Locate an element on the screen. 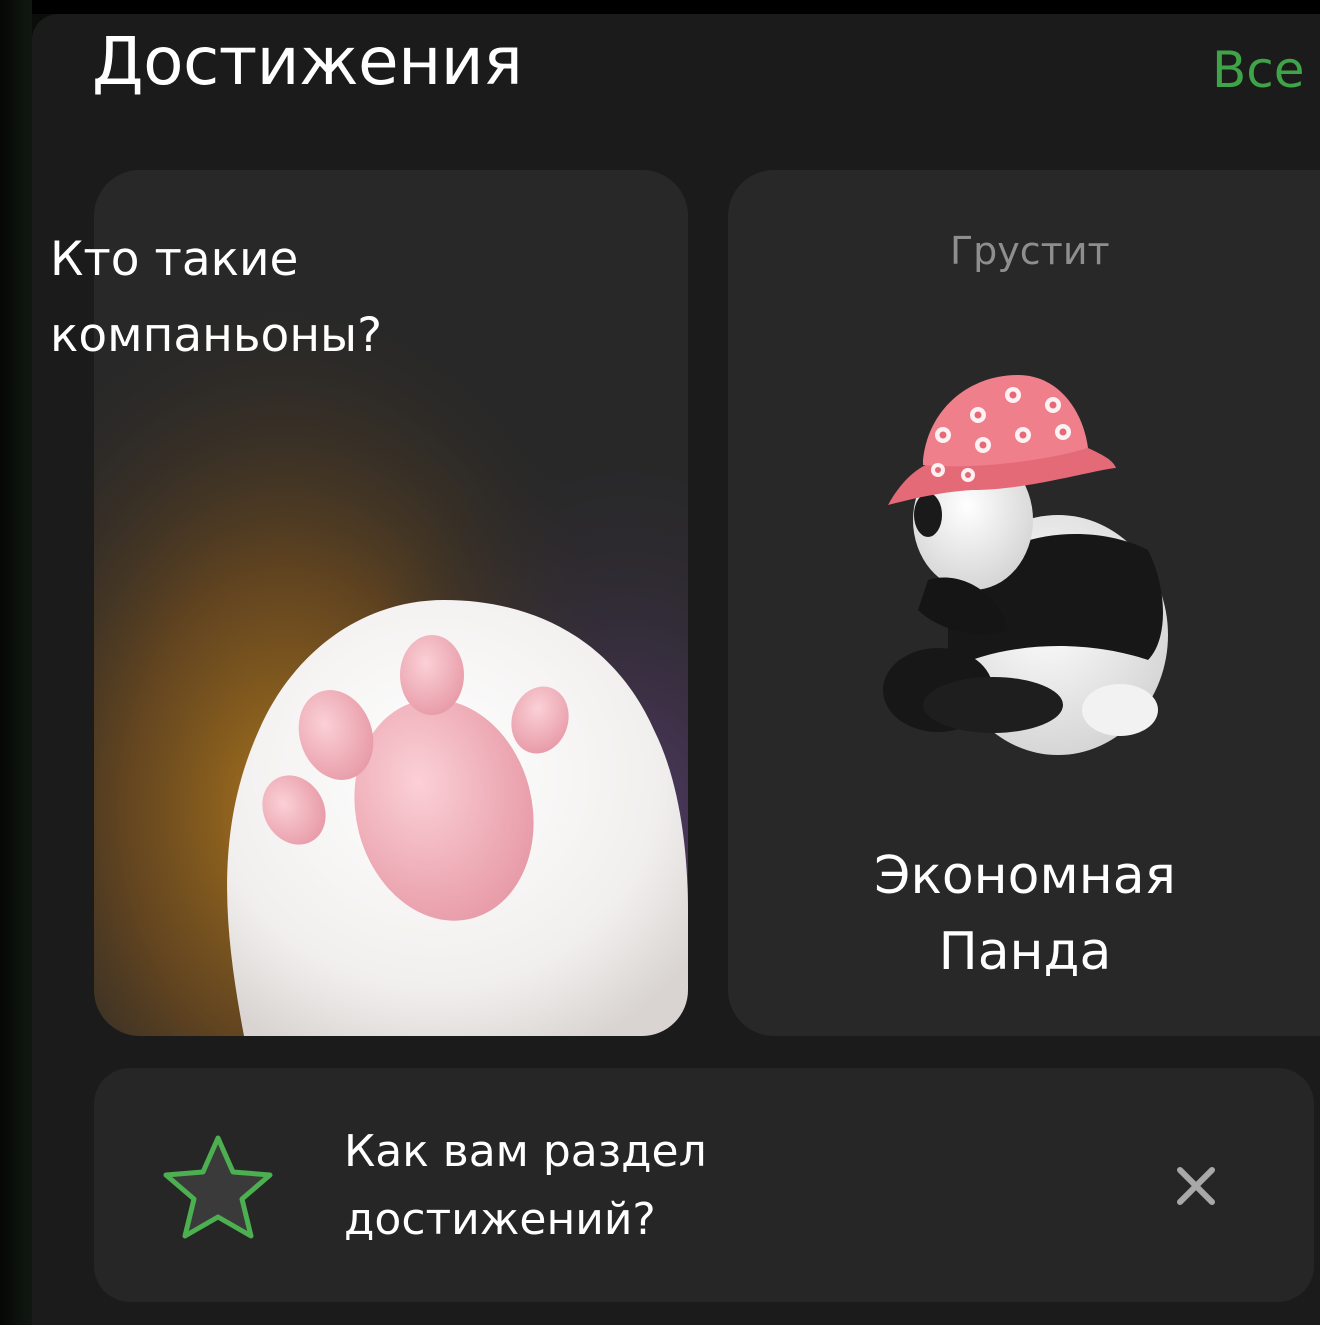 This screenshot has width=1320, height=1325. companions-title-line2: компаньоны? is located at coordinates (216, 335).